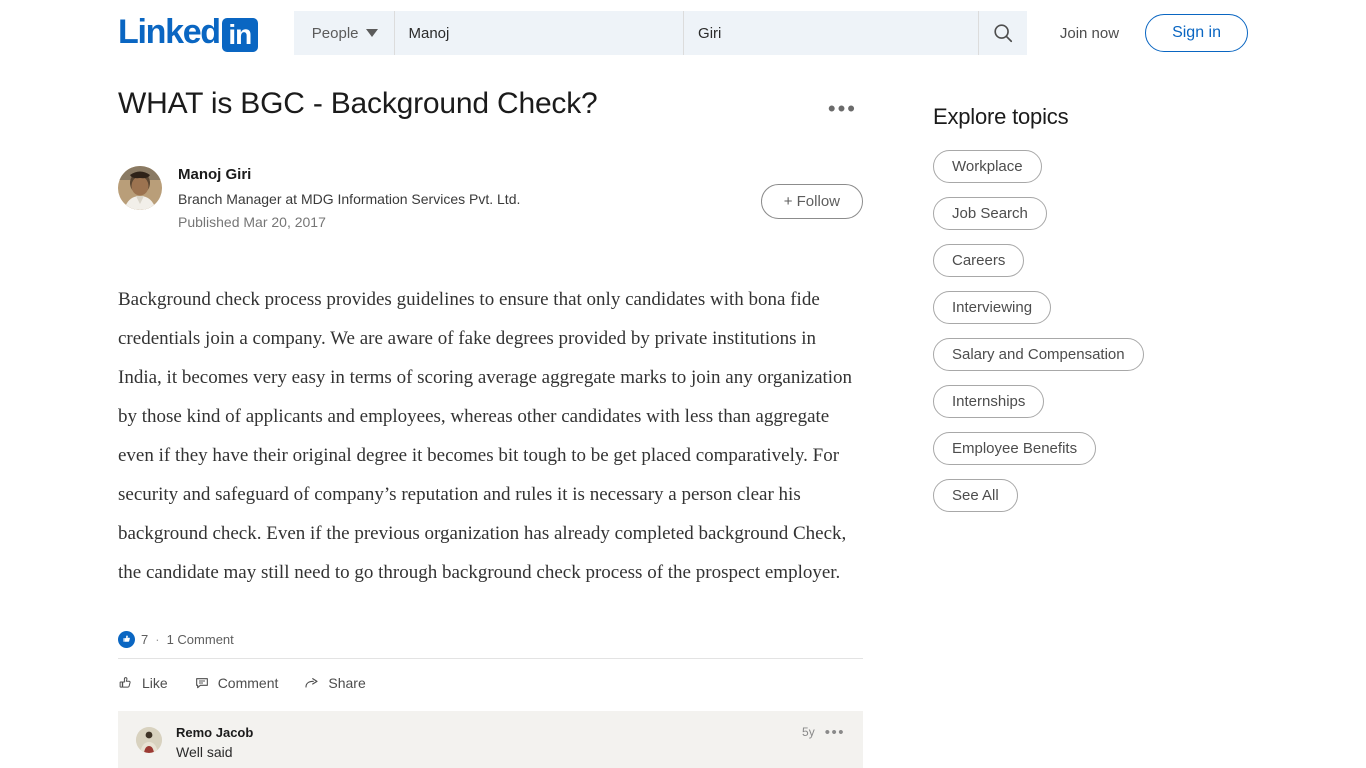 This screenshot has width=1366, height=768. Describe the element at coordinates (200, 639) in the screenshot. I see `comment-count-link: 1 Comment` at that location.